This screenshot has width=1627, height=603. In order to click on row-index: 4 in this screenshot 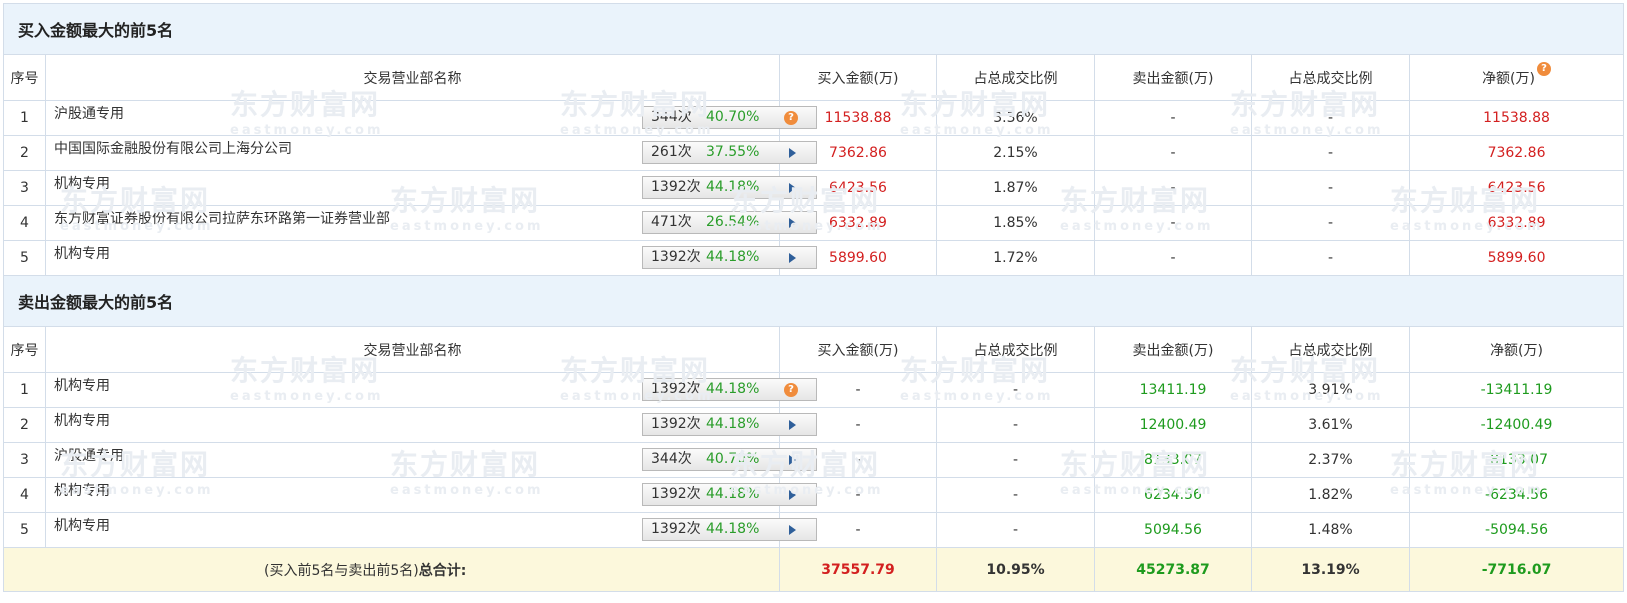, I will do `click(24, 223)`.